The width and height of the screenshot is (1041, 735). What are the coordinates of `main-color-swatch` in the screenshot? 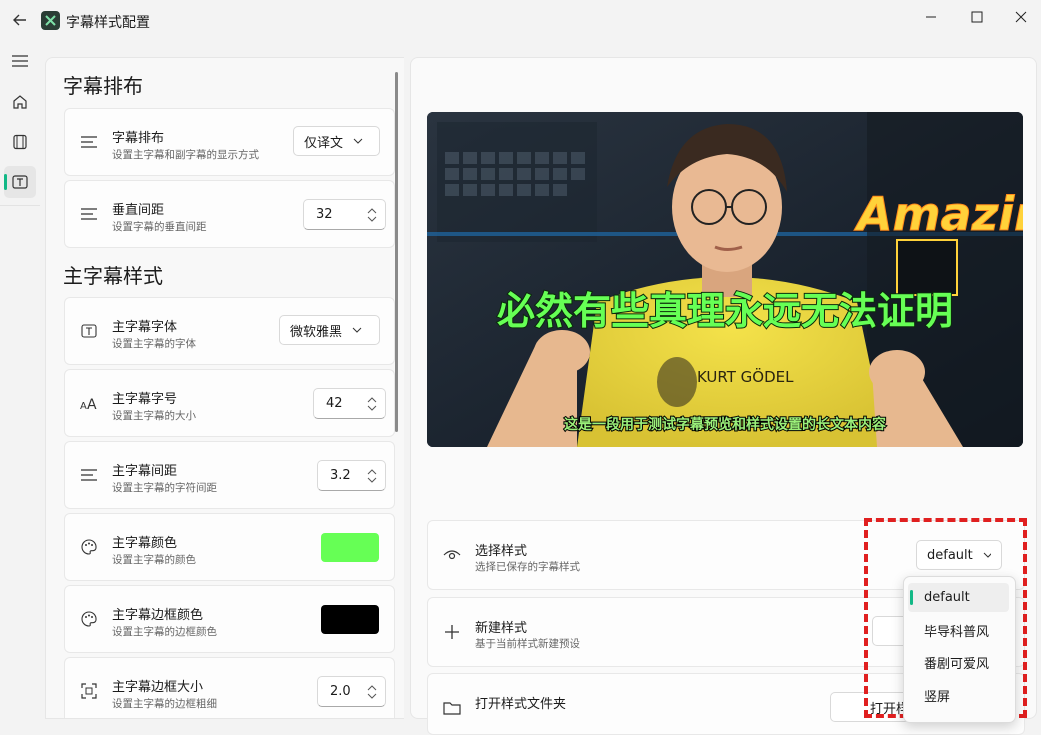 It's located at (350, 547).